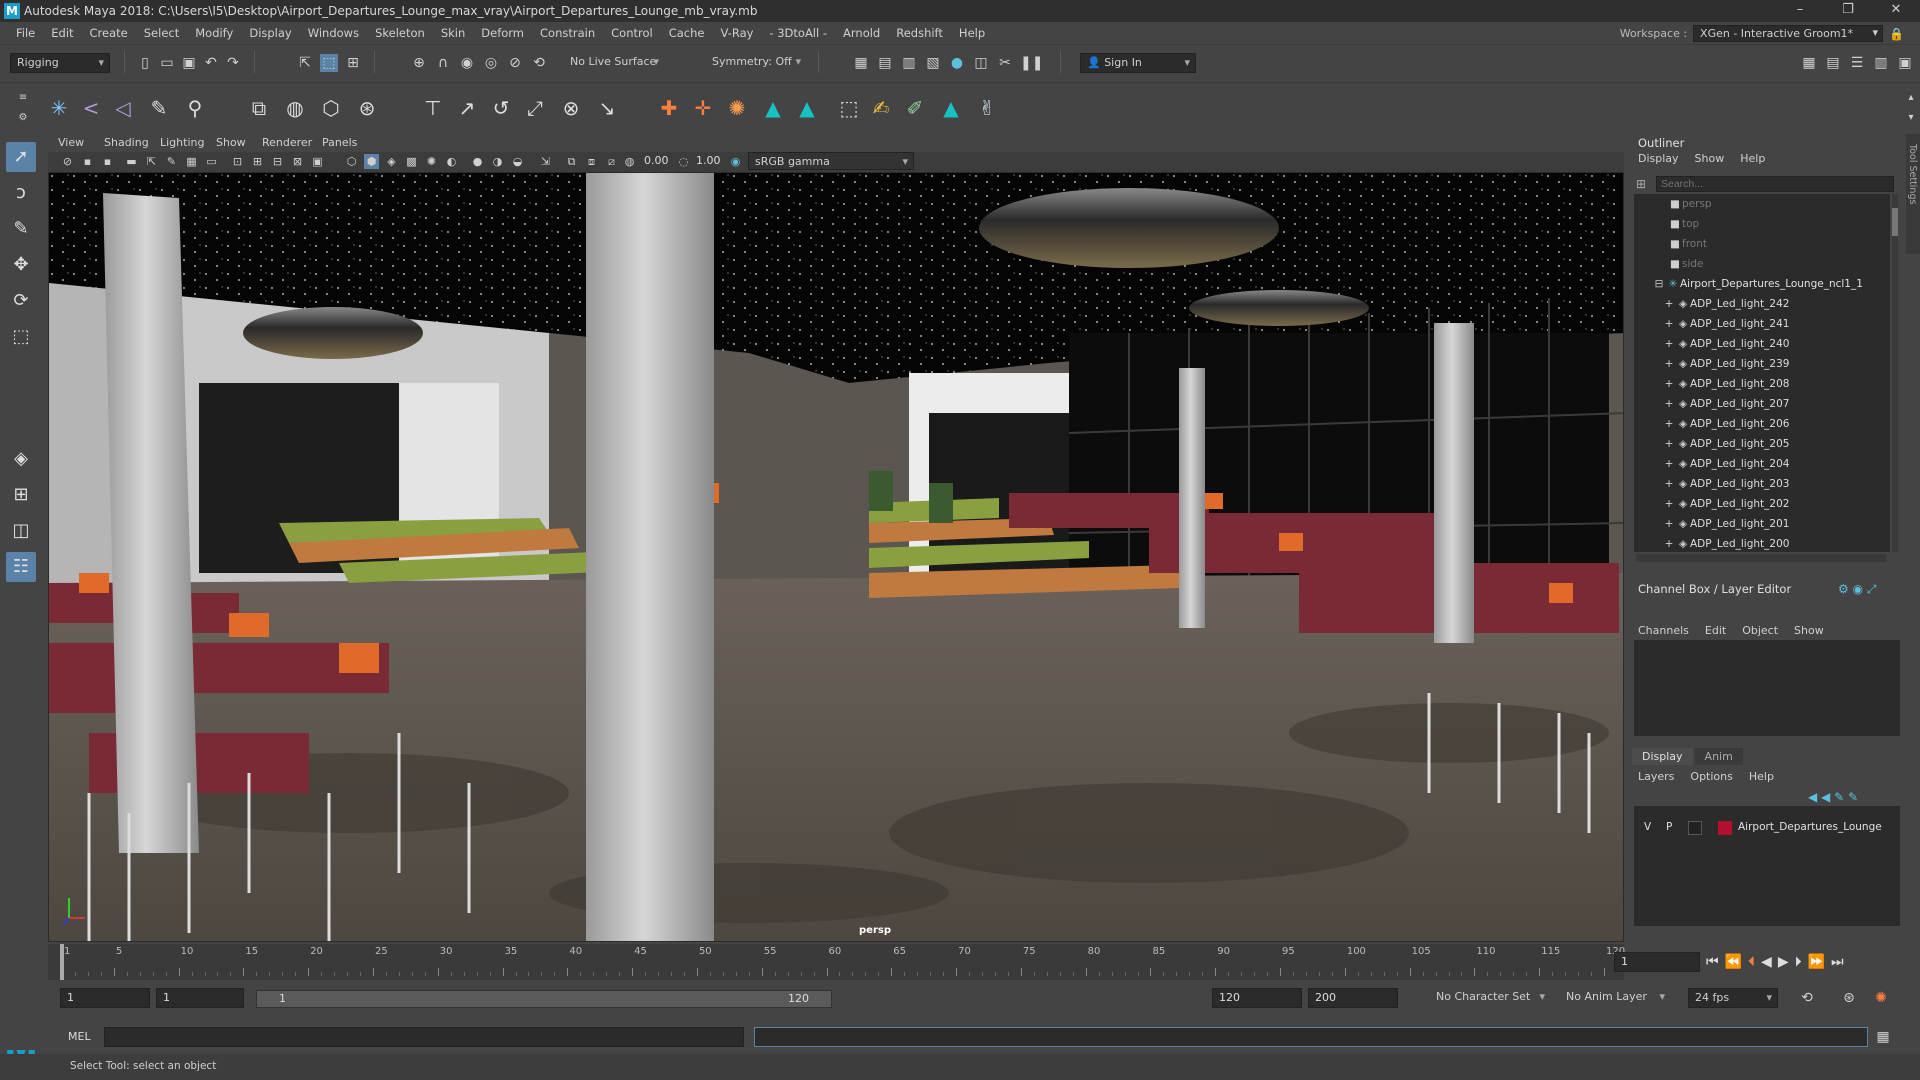 The image size is (1920, 1080). Describe the element at coordinates (131, 161) in the screenshot. I see `image-plane-icon: ▬` at that location.